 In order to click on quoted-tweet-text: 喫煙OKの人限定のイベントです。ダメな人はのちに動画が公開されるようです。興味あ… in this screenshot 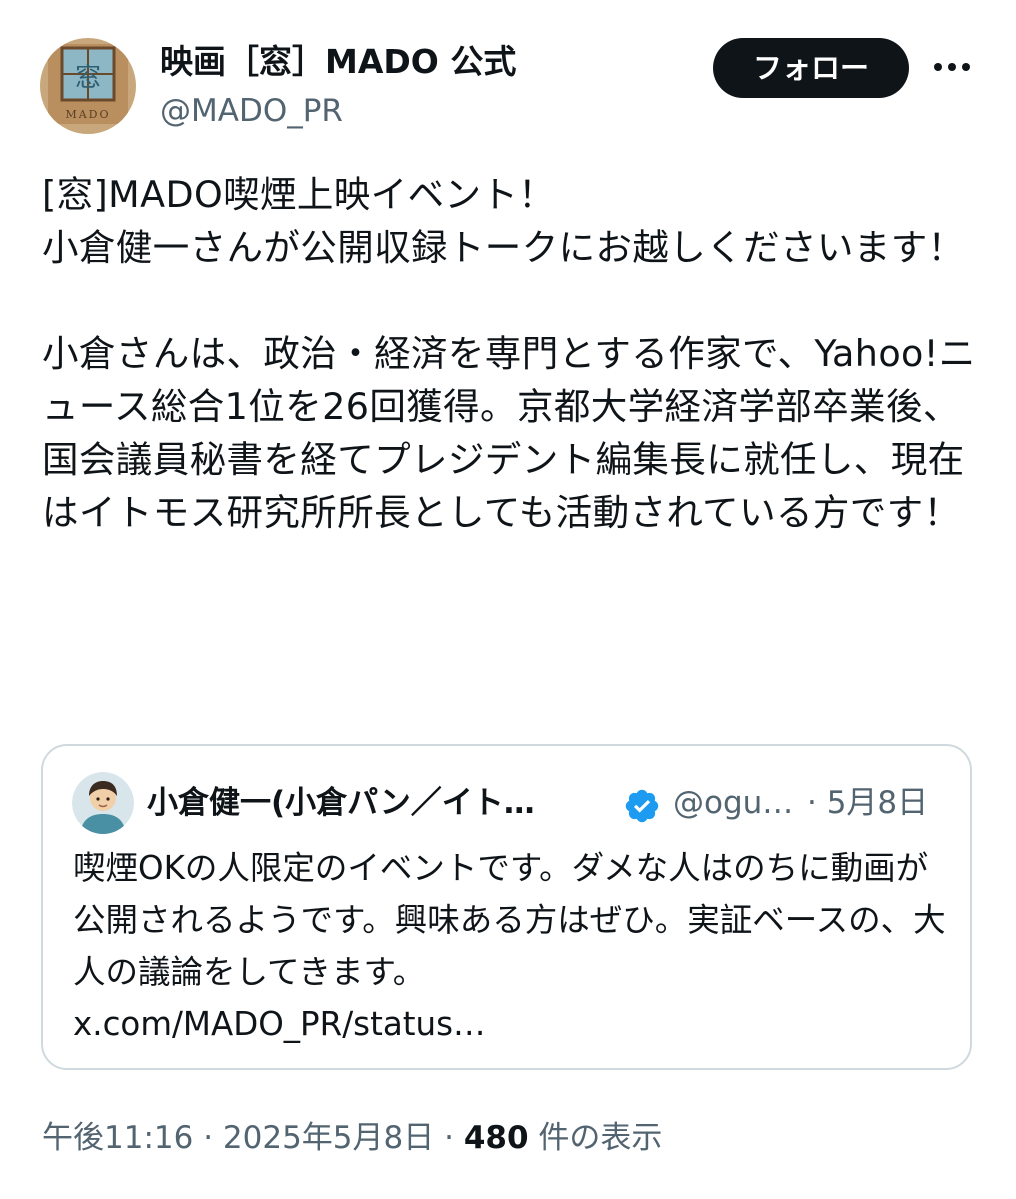, I will do `click(509, 920)`.